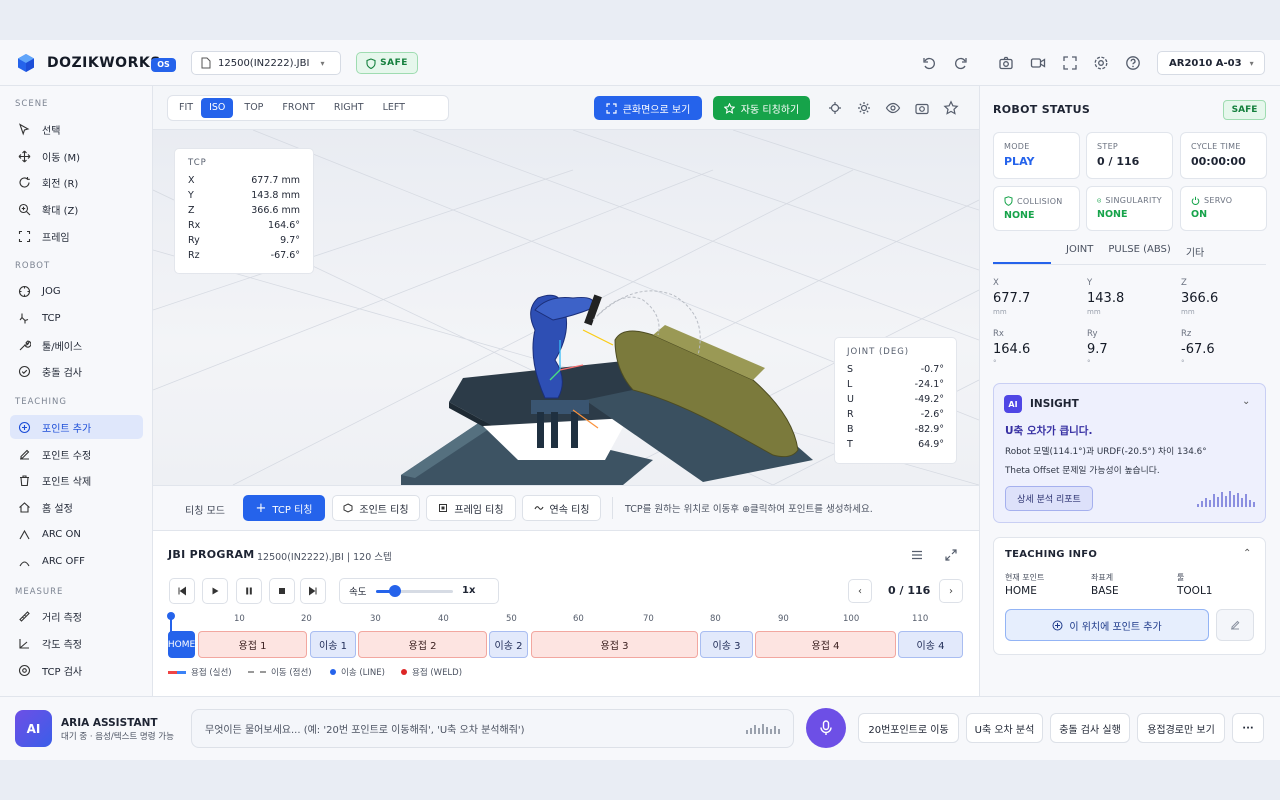 The width and height of the screenshot is (1280, 800). What do you see at coordinates (508, 644) in the screenshot?
I see `timeline-segment-move-2: 이송 2` at bounding box center [508, 644].